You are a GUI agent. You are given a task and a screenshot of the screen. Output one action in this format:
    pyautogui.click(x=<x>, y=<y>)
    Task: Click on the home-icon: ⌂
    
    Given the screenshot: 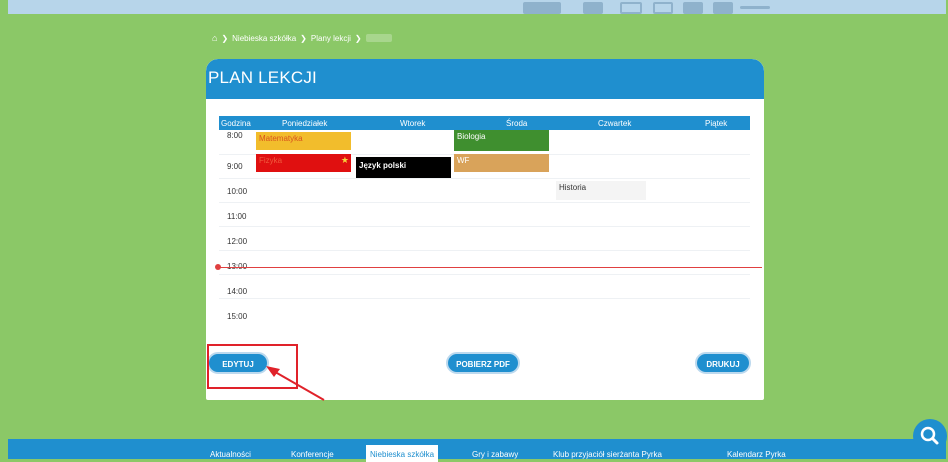 What is the action you would take?
    pyautogui.click(x=214, y=38)
    